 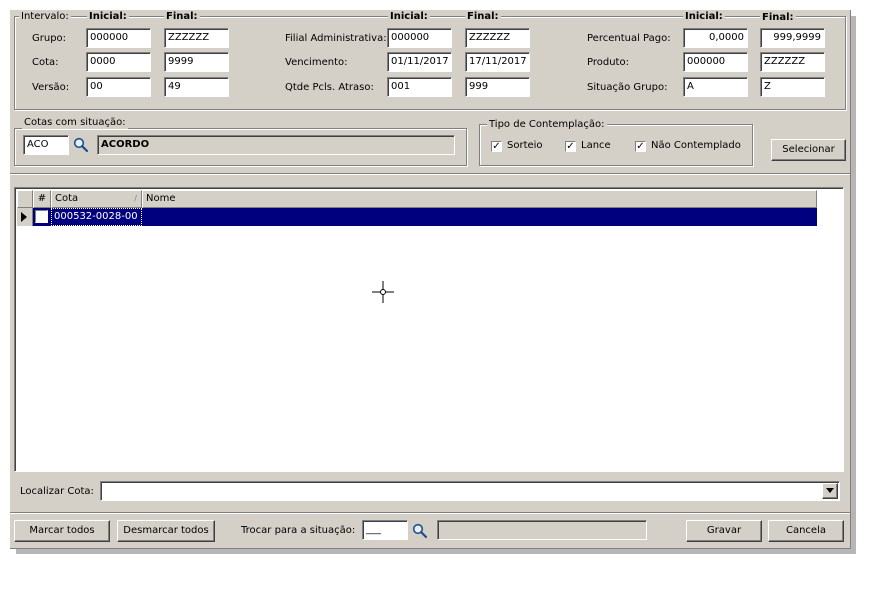 I want to click on row-indicator-header, so click(x=25, y=199).